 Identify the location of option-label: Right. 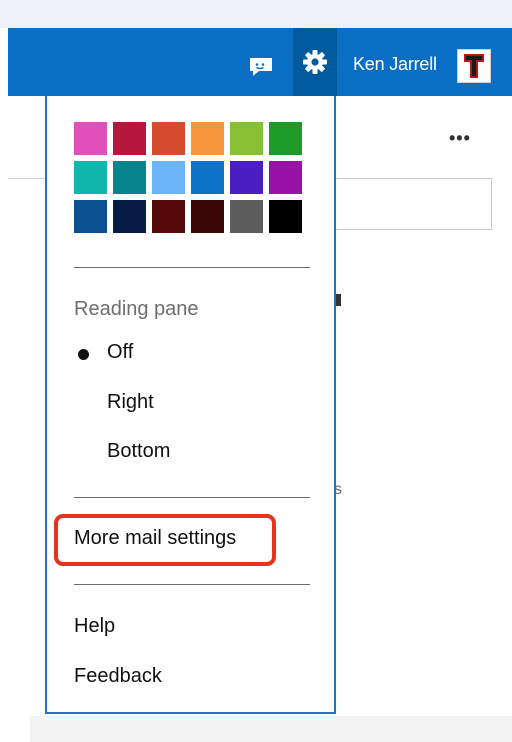
(130, 402).